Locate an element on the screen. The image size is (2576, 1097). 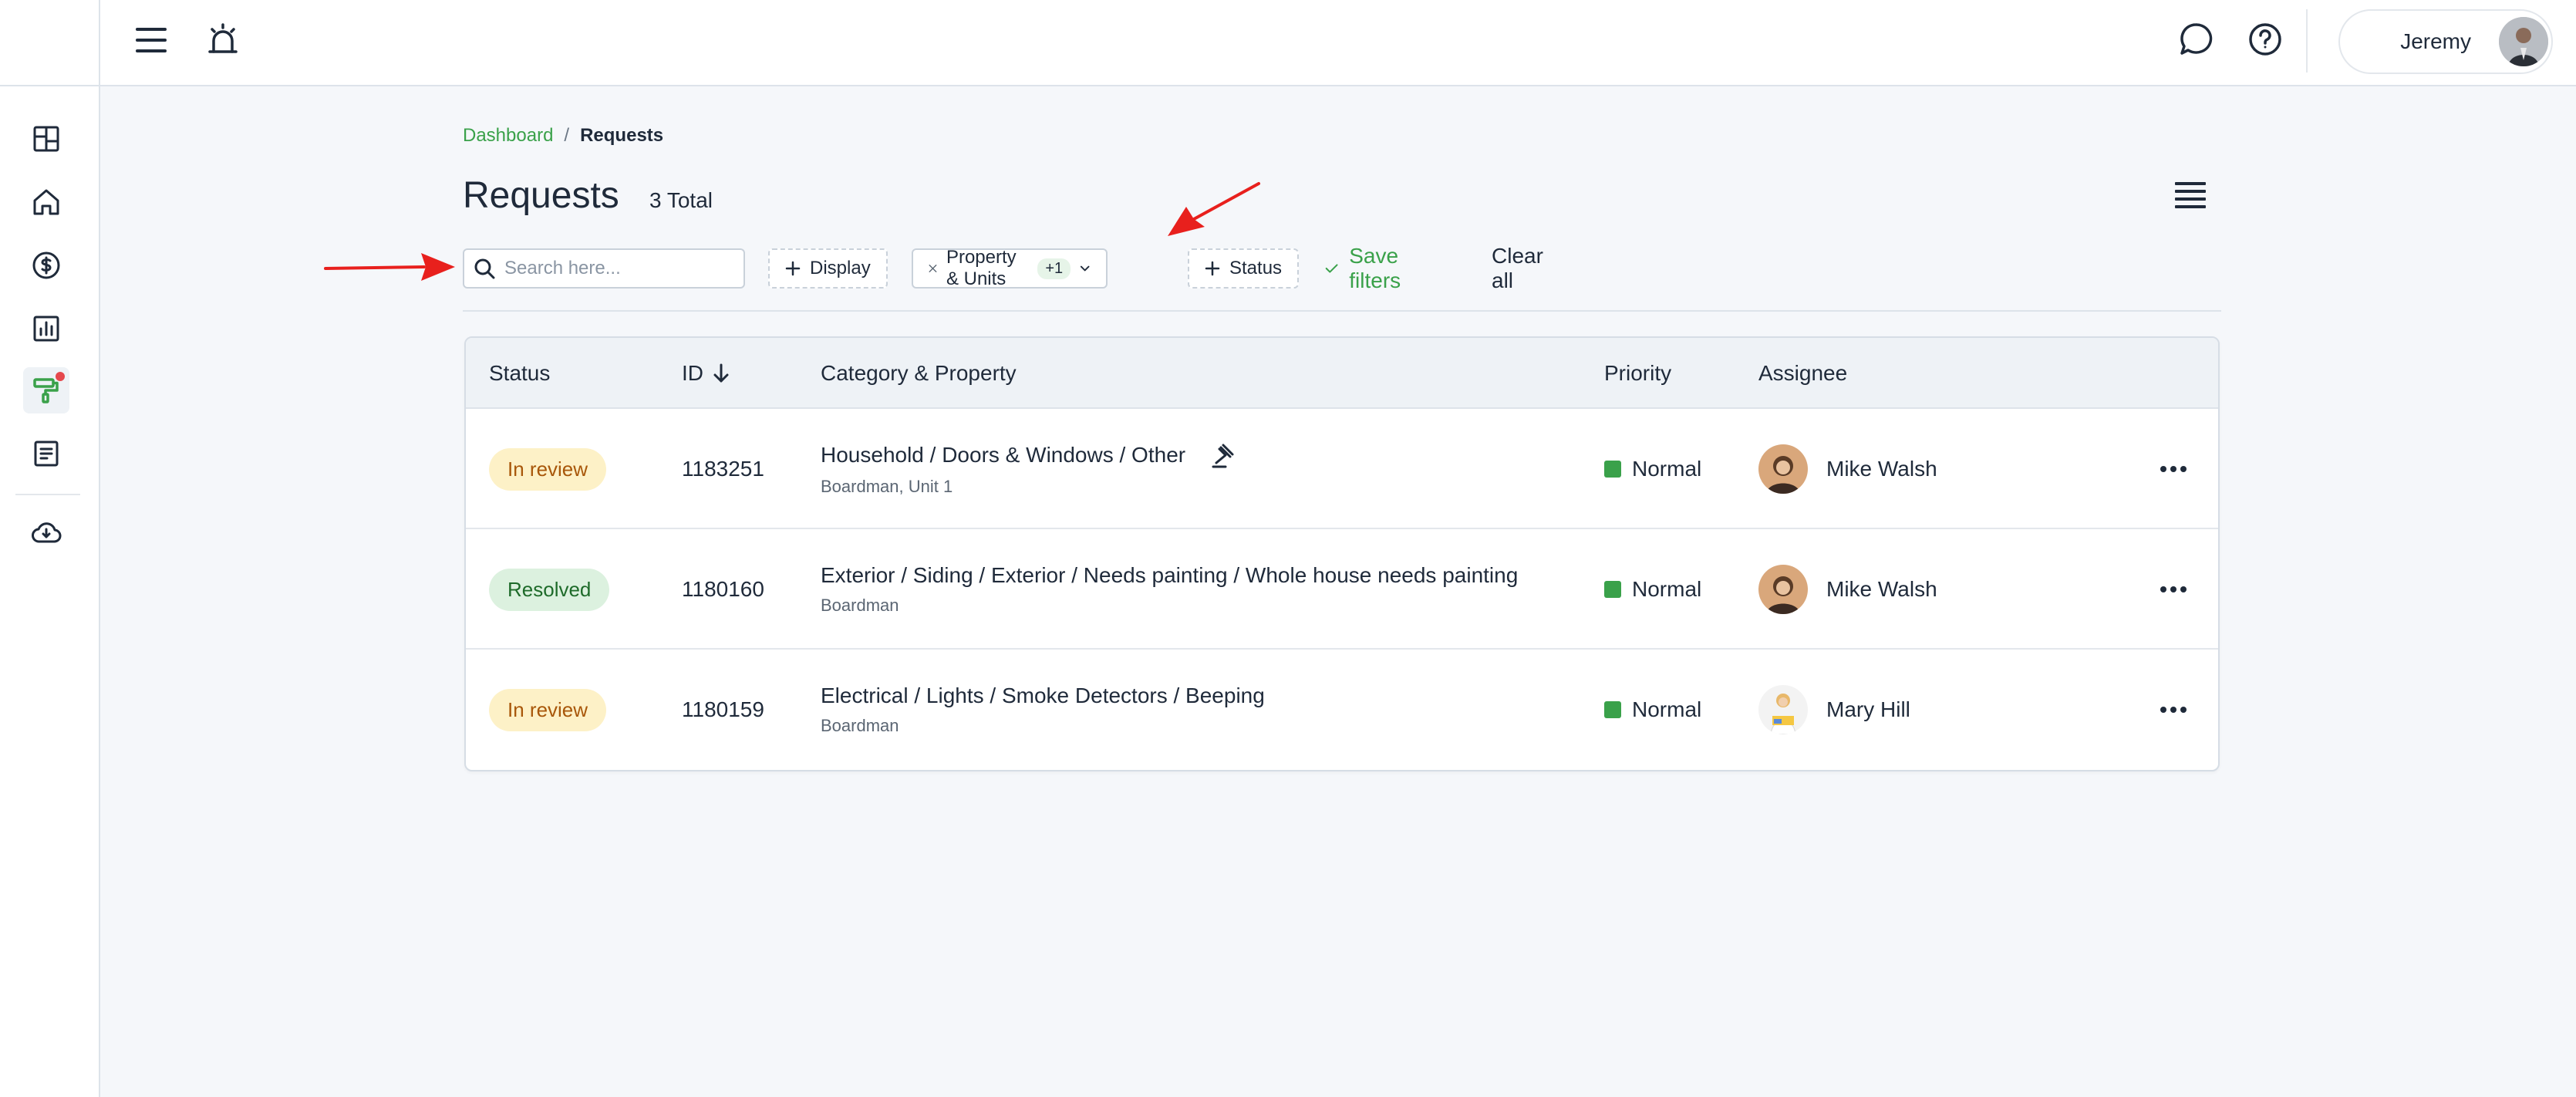
annotation-arrow-property-filter is located at coordinates (1214, 209).